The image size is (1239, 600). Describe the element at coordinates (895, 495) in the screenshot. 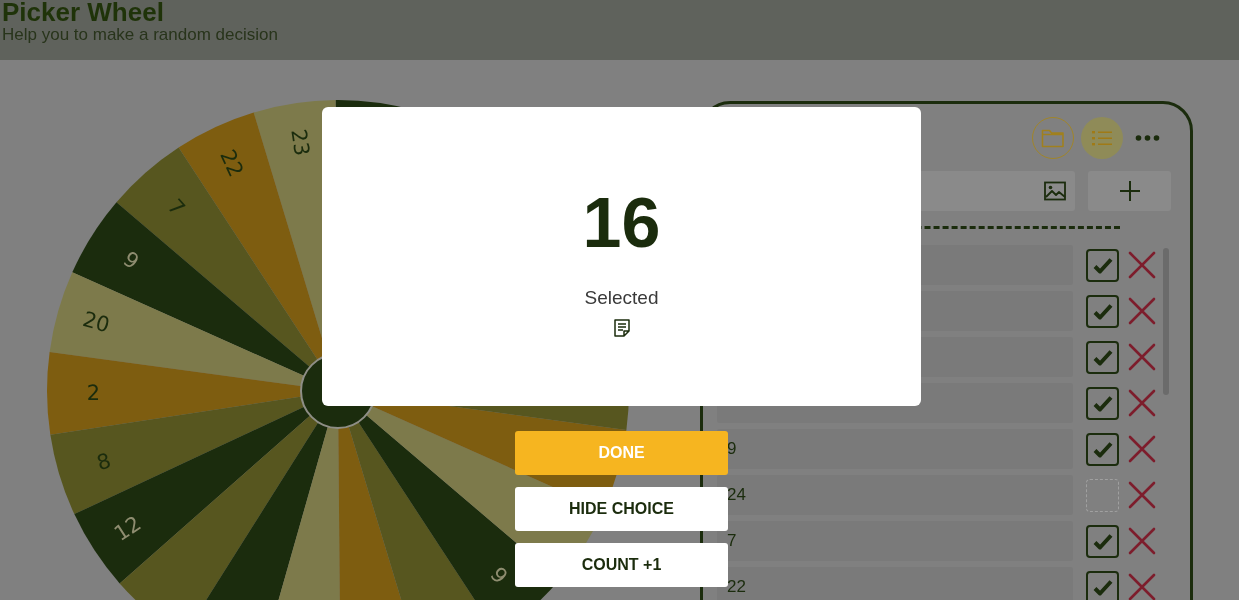

I see `entry-field: 24` at that location.